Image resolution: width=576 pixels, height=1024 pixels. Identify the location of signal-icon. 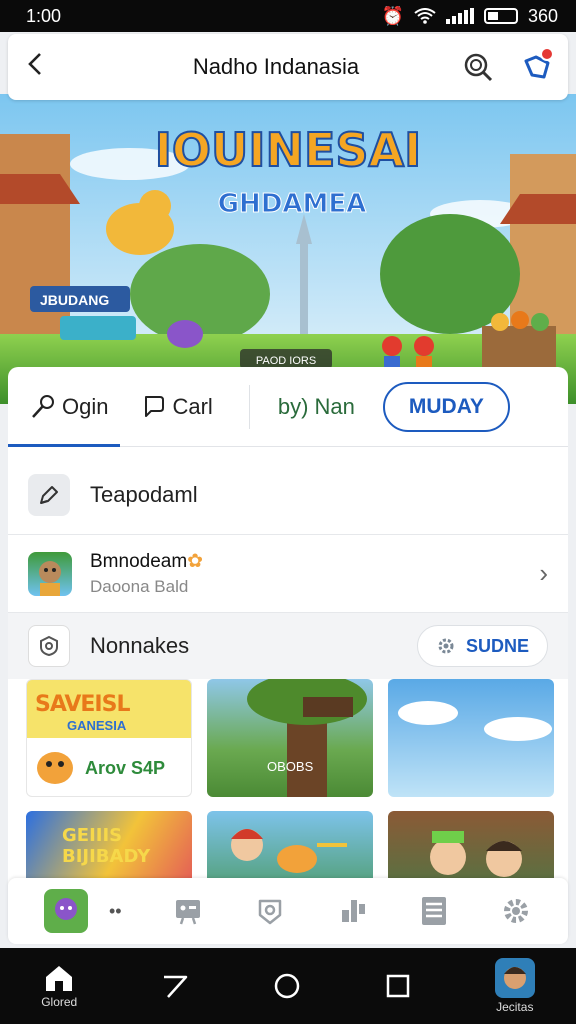
(459, 16).